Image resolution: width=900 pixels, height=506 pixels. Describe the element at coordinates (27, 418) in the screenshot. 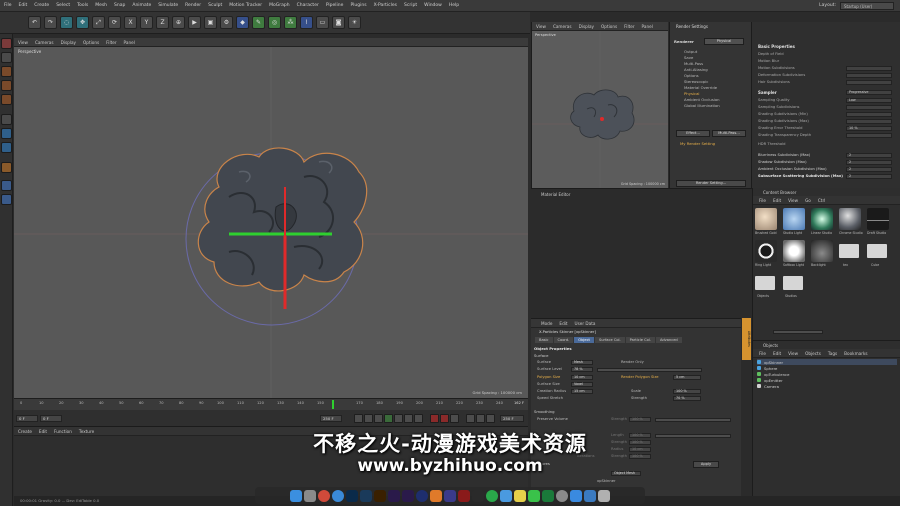

I see `start-frame-field: 0 F` at that location.